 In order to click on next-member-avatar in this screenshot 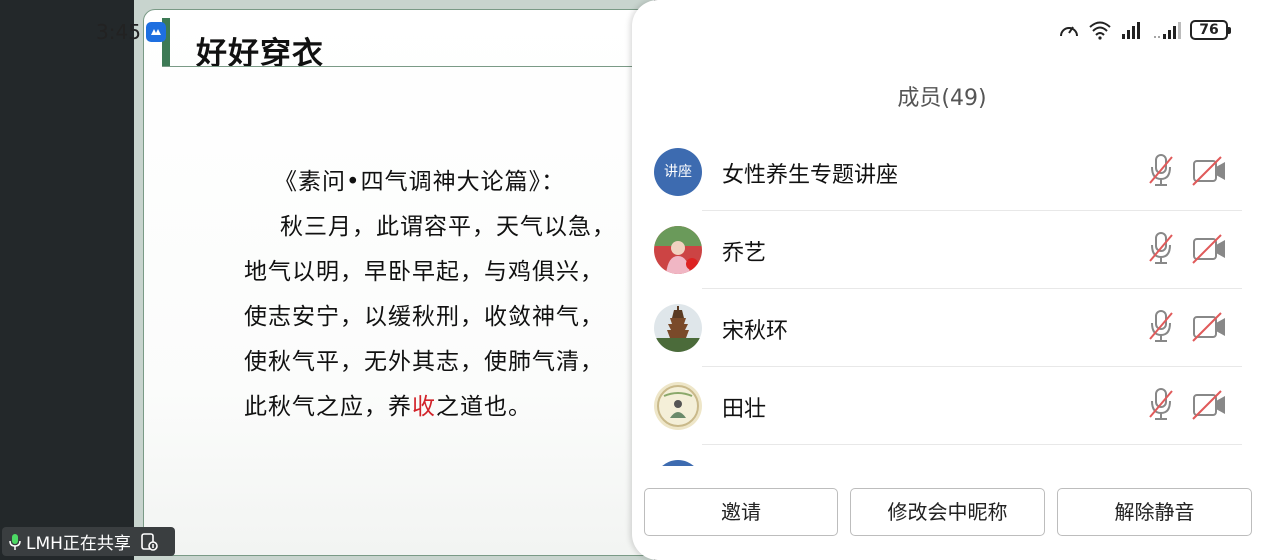, I will do `click(678, 463)`.